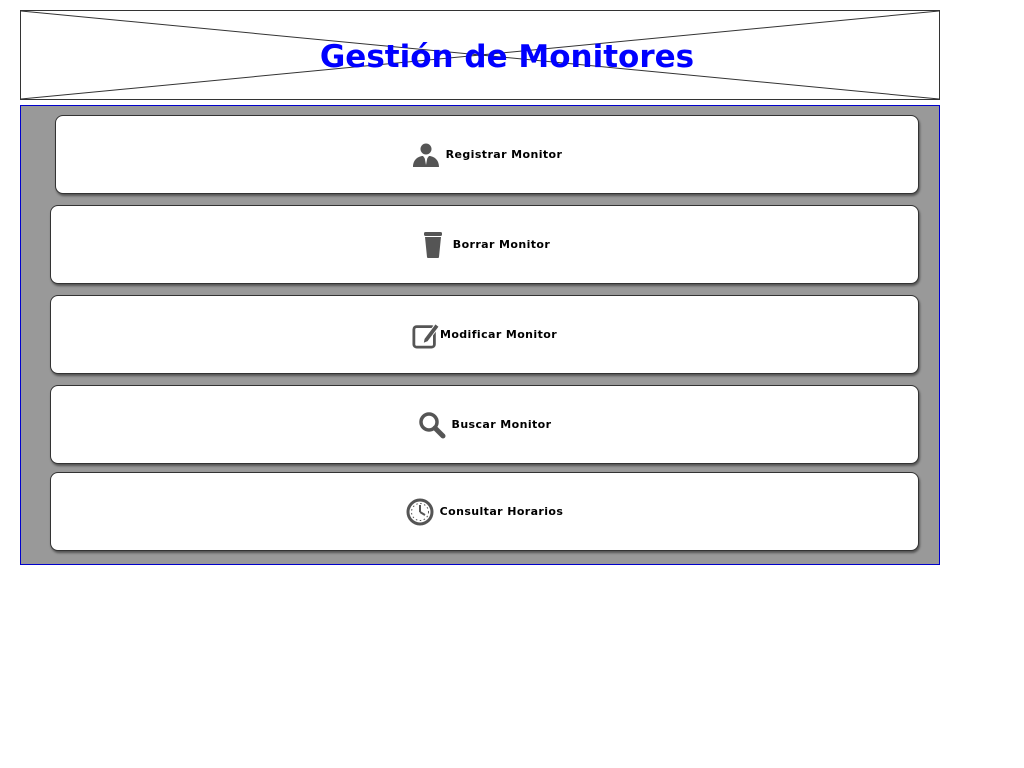  I want to click on modify-monitor-label: Modificar Monitor, so click(498, 334).